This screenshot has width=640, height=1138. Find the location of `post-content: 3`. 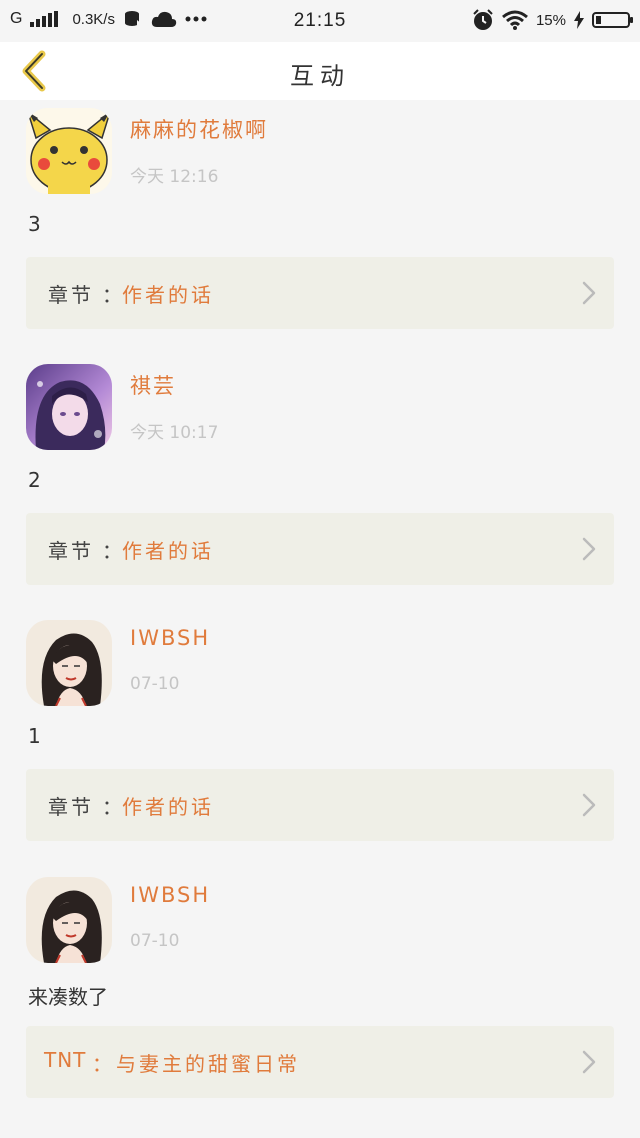

post-content: 3 is located at coordinates (34, 224).